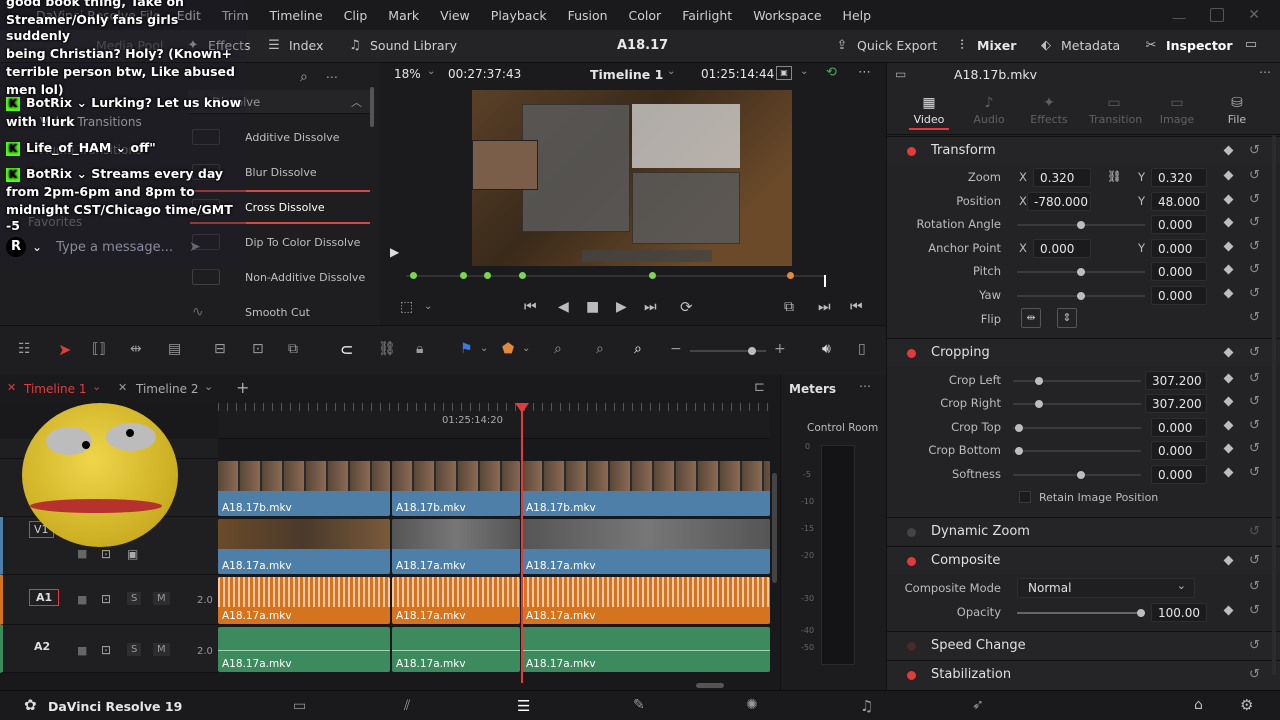 The image size is (1280, 720). I want to click on section-transform: Transform ↺, so click(1083, 150).